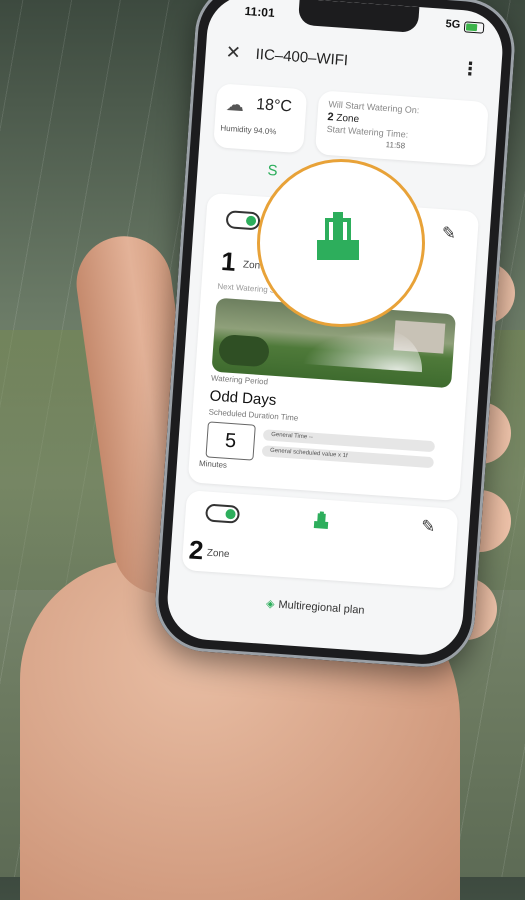 This screenshot has width=525, height=900. I want to click on next-zone: 2 Zone, so click(343, 118).